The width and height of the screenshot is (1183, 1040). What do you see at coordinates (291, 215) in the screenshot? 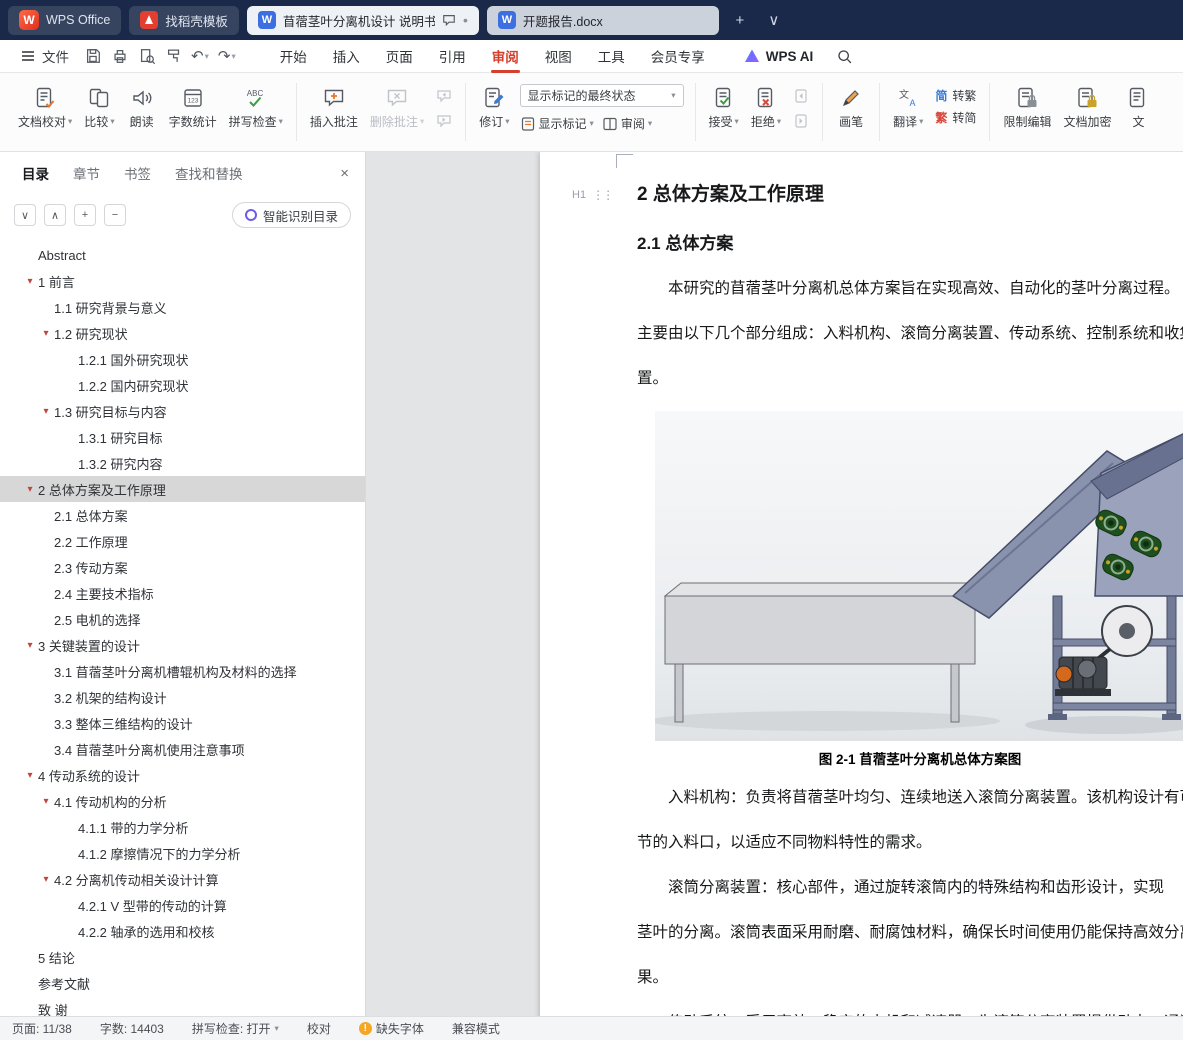
I see `smart-toc-recognition-button: 智能识别目录` at bounding box center [291, 215].